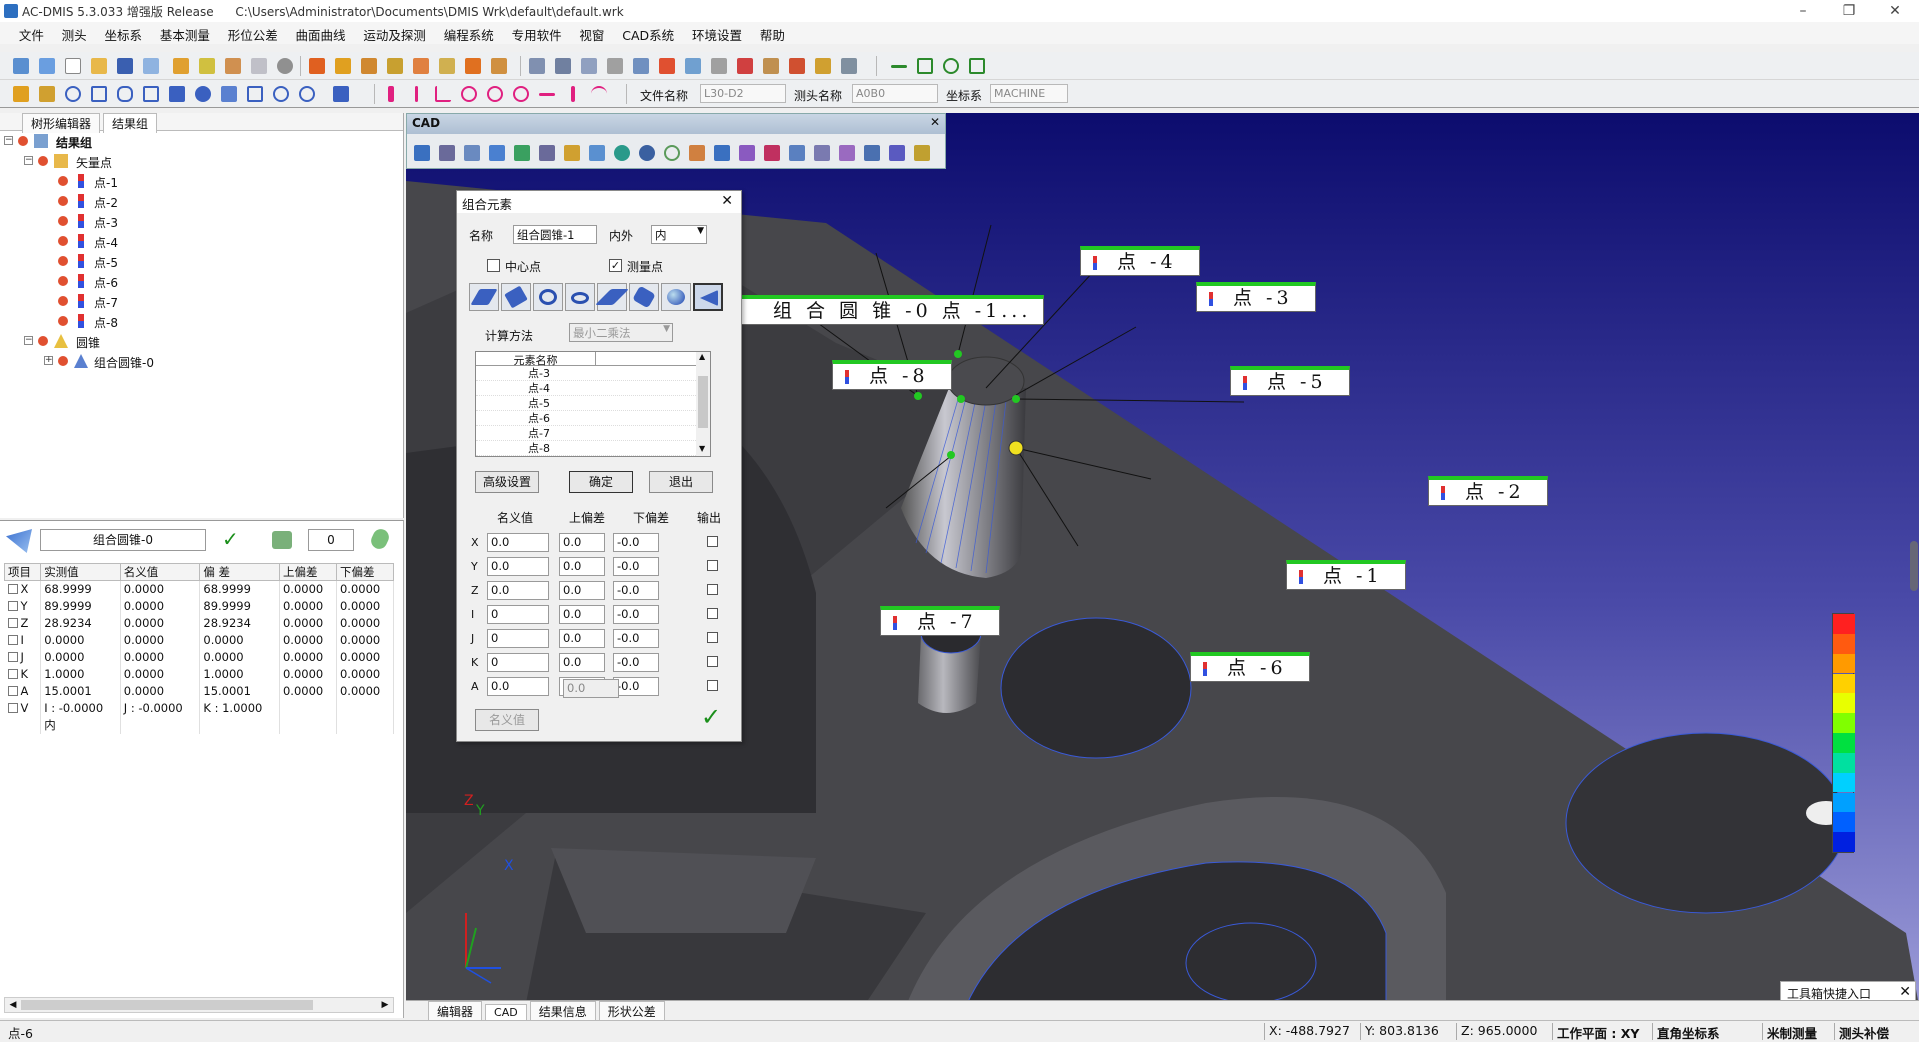 This screenshot has height=1042, width=1919. Describe the element at coordinates (177, 94) in the screenshot. I see `cylinder-measure-button` at that location.